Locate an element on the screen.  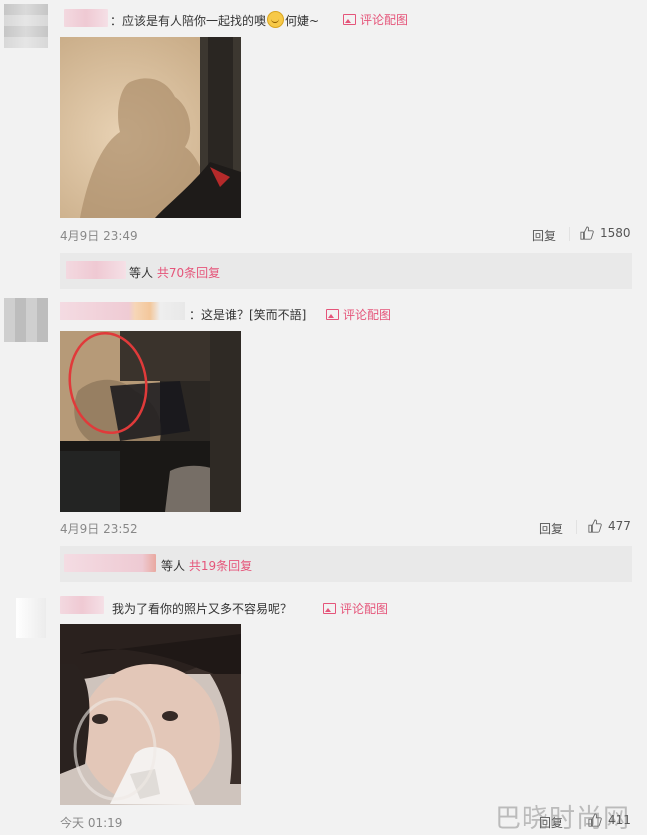
site-watermark: 巴晓时尚网 is located at coordinates (563, 819).